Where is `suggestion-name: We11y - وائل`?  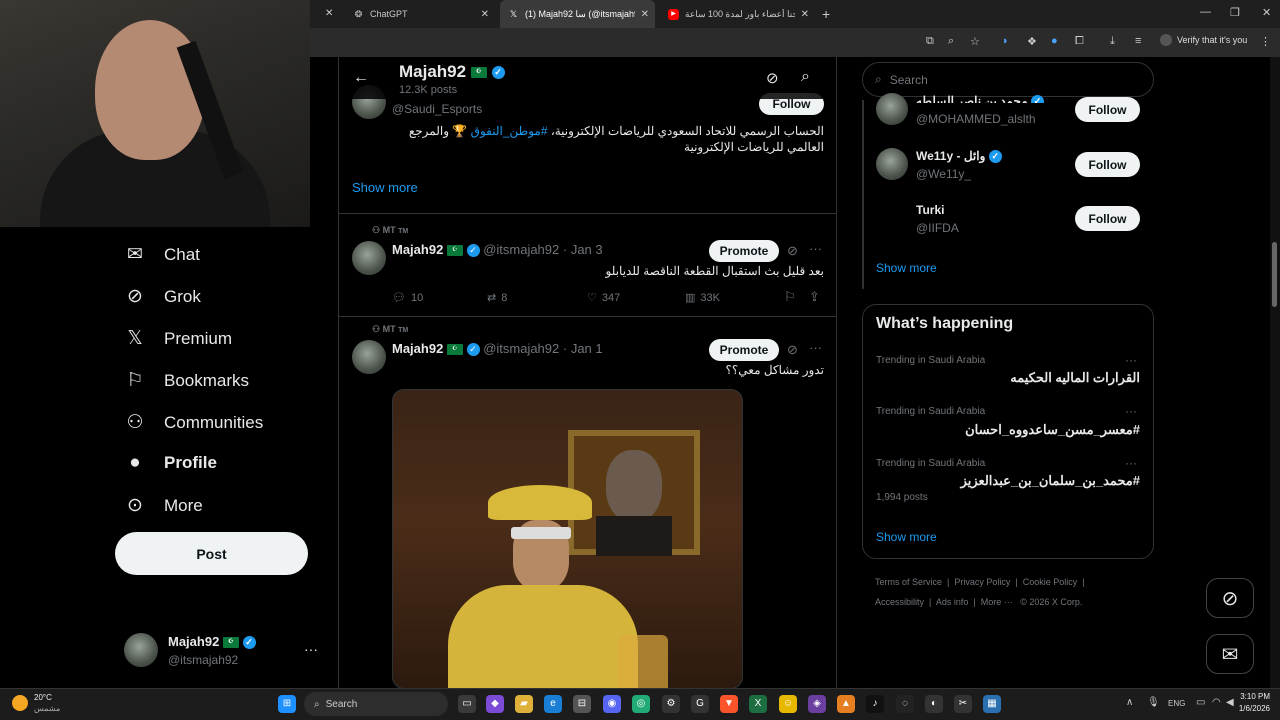 suggestion-name: We11y - وائل is located at coordinates (950, 156).